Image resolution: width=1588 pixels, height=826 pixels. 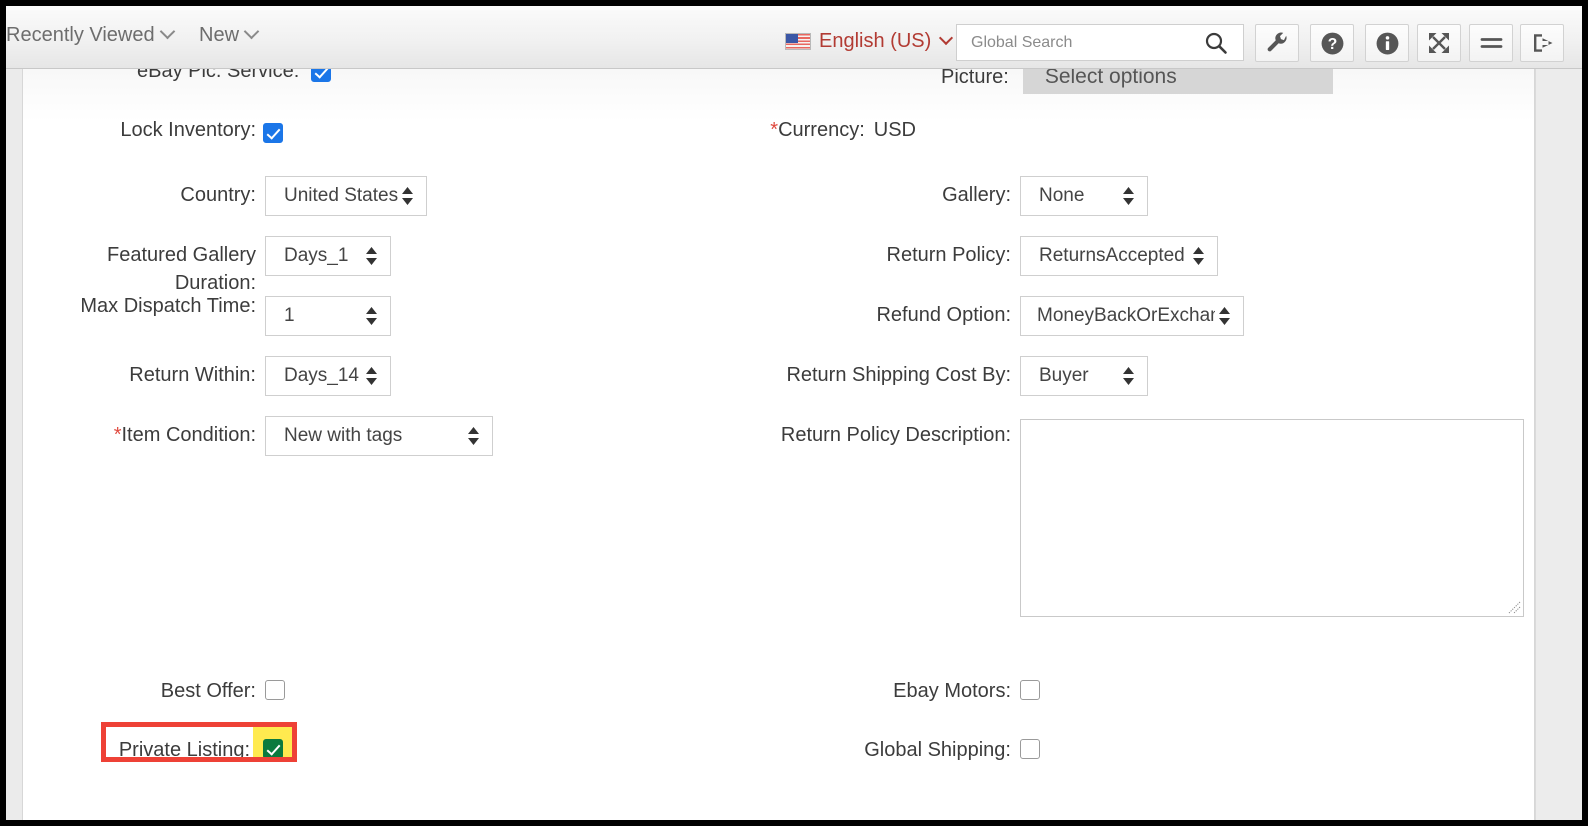 What do you see at coordinates (168, 306) in the screenshot?
I see `max-dispatch-time-label: Max Dispatch Time:` at bounding box center [168, 306].